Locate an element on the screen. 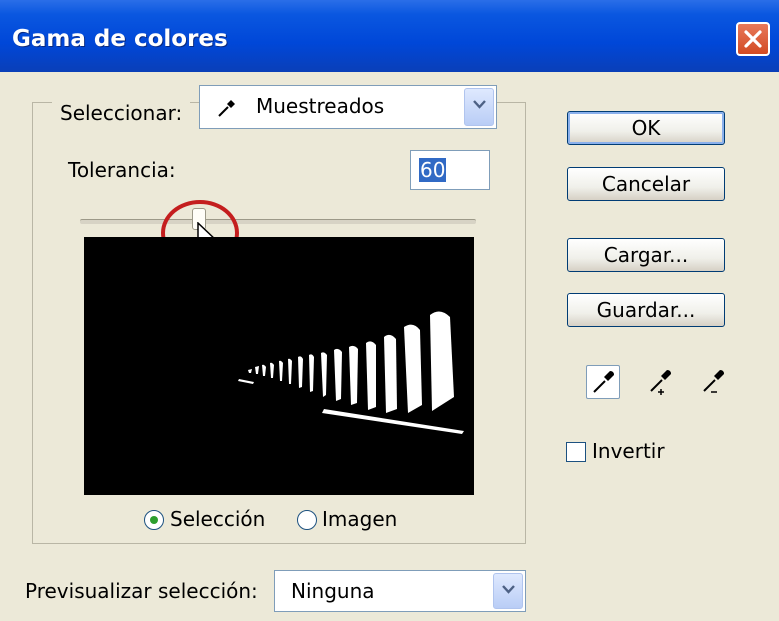 This screenshot has width=779, height=621. radio-selection is located at coordinates (154, 520).